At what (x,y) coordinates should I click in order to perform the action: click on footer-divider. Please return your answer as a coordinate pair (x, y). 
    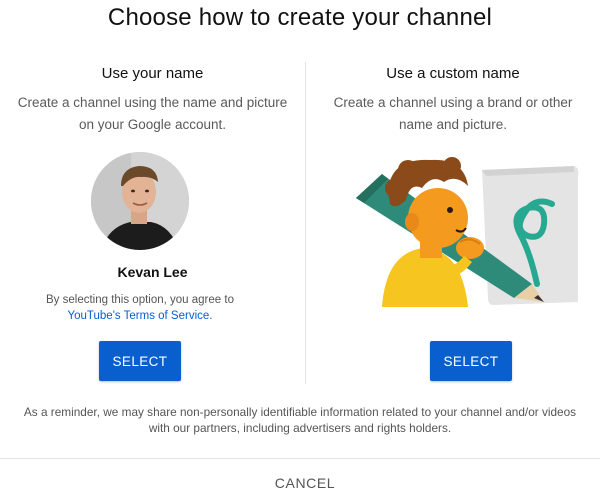
    Looking at the image, I should click on (300, 458).